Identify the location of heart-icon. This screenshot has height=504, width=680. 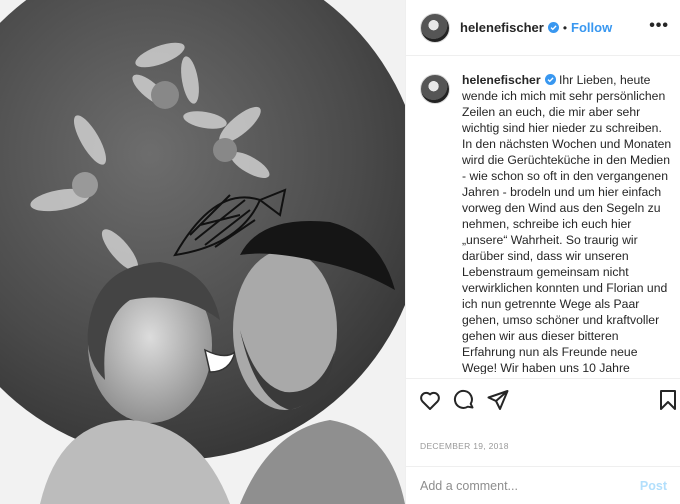
(430, 400).